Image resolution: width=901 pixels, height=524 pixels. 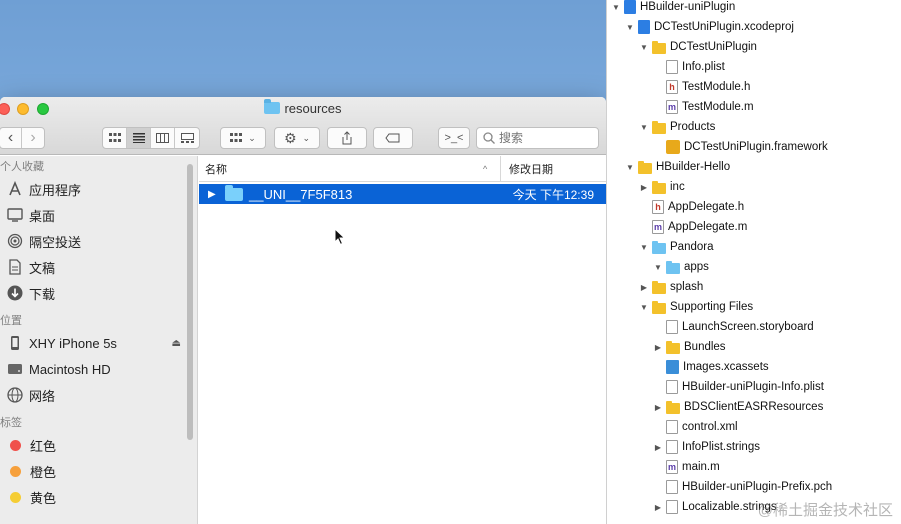 What do you see at coordinates (705, 347) in the screenshot?
I see `navigator-item-label: Bundles` at bounding box center [705, 347].